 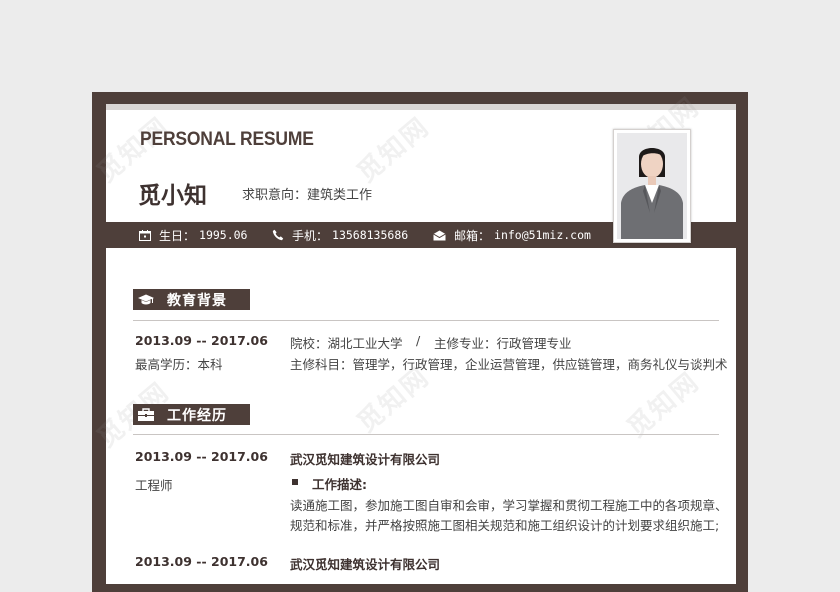 I want to click on education-heading: 教育背景, so click(x=191, y=299).